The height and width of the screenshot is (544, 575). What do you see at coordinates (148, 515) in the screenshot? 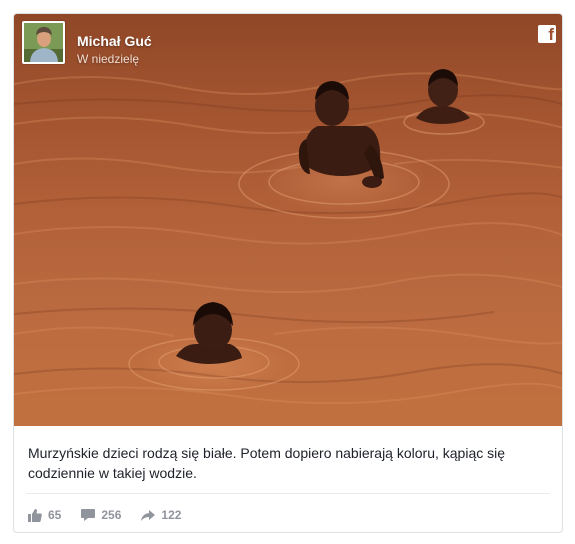
I see `share-arrow-icon` at bounding box center [148, 515].